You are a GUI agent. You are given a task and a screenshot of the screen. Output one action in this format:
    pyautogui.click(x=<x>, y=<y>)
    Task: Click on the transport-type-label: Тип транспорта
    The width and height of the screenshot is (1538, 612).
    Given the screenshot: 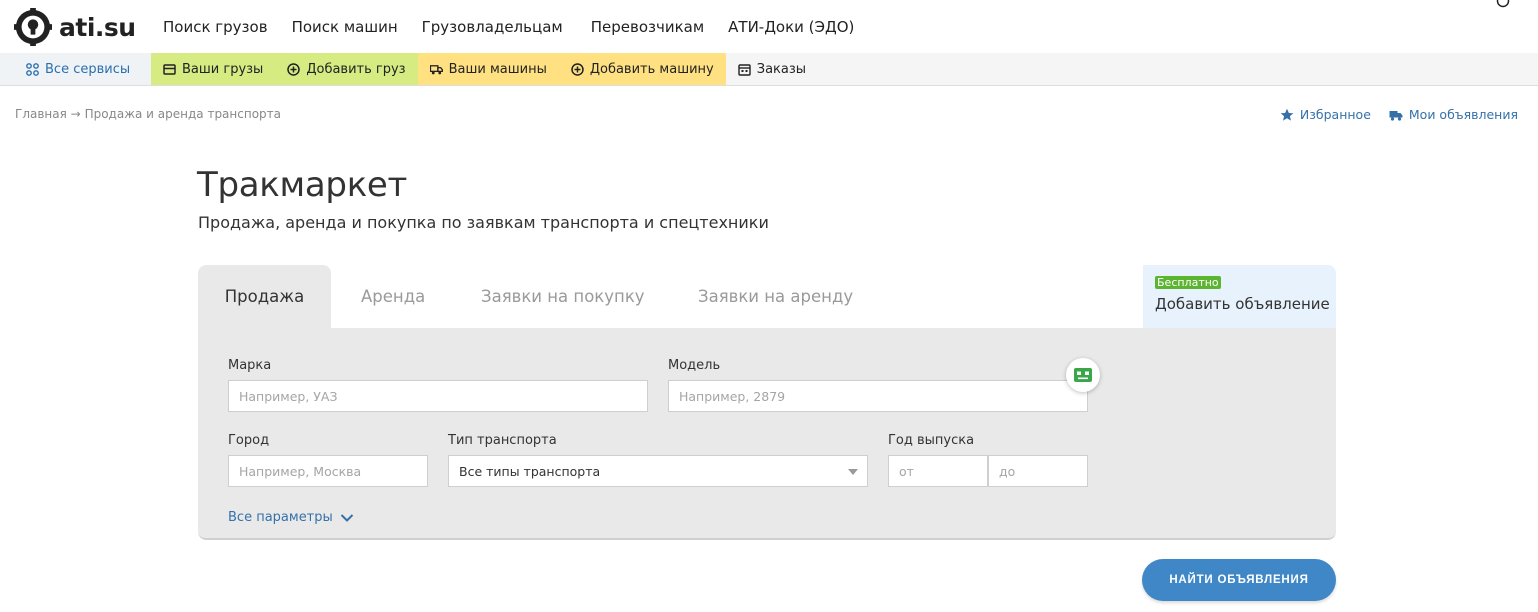 What is the action you would take?
    pyautogui.click(x=502, y=440)
    